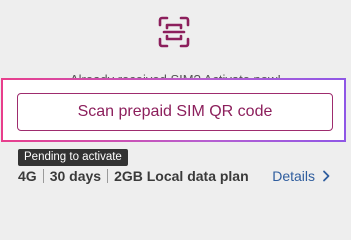  I want to click on plan-data: 2GB Local data plan, so click(181, 176).